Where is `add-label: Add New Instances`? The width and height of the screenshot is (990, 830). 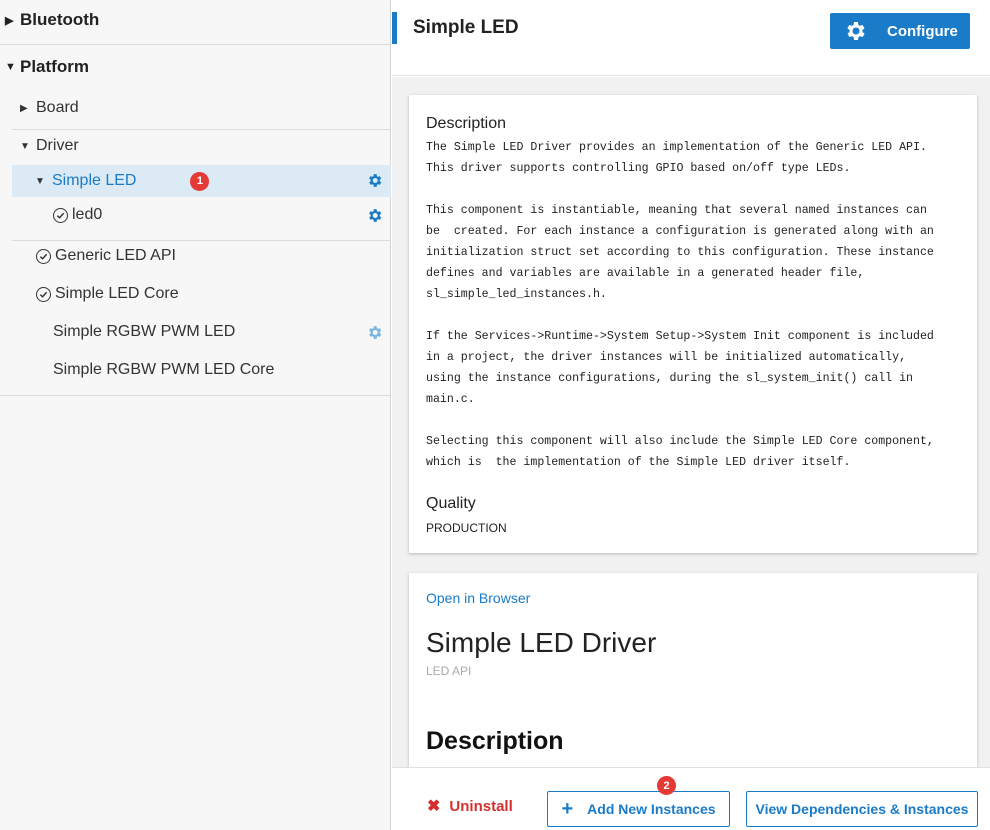
add-label: Add New Instances is located at coordinates (651, 809).